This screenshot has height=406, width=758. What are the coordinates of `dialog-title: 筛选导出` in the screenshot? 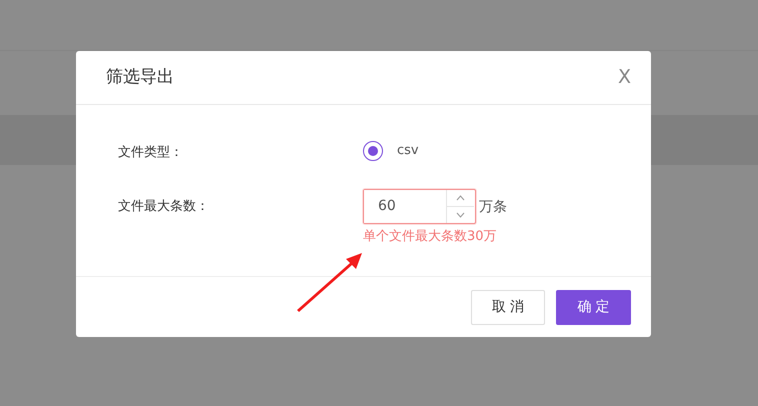 It's located at (140, 77).